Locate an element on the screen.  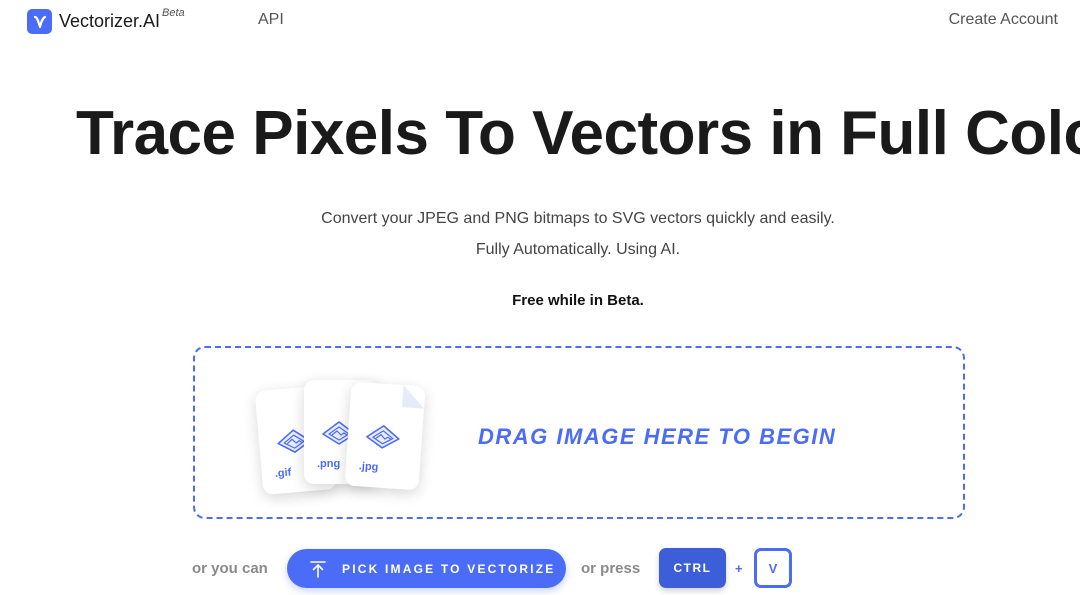
free-beta-note: Free while in Beta. is located at coordinates (578, 300).